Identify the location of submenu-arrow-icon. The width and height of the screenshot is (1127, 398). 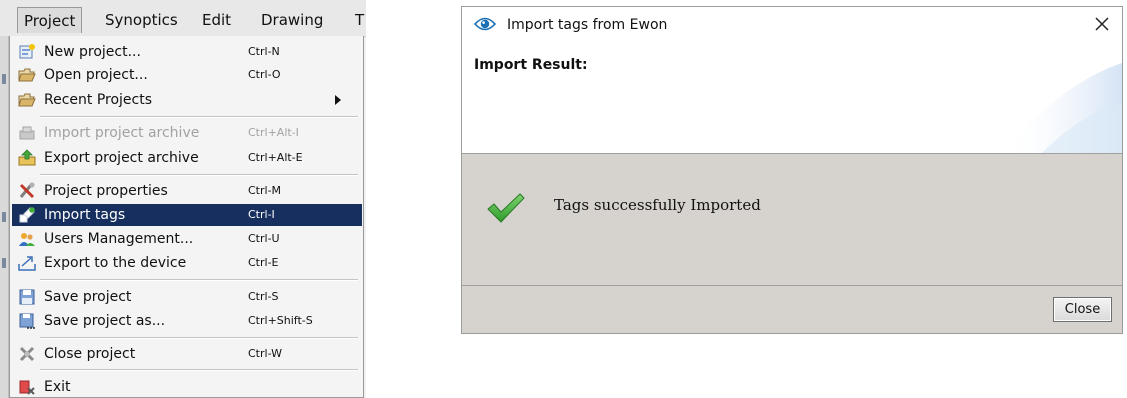
(338, 100).